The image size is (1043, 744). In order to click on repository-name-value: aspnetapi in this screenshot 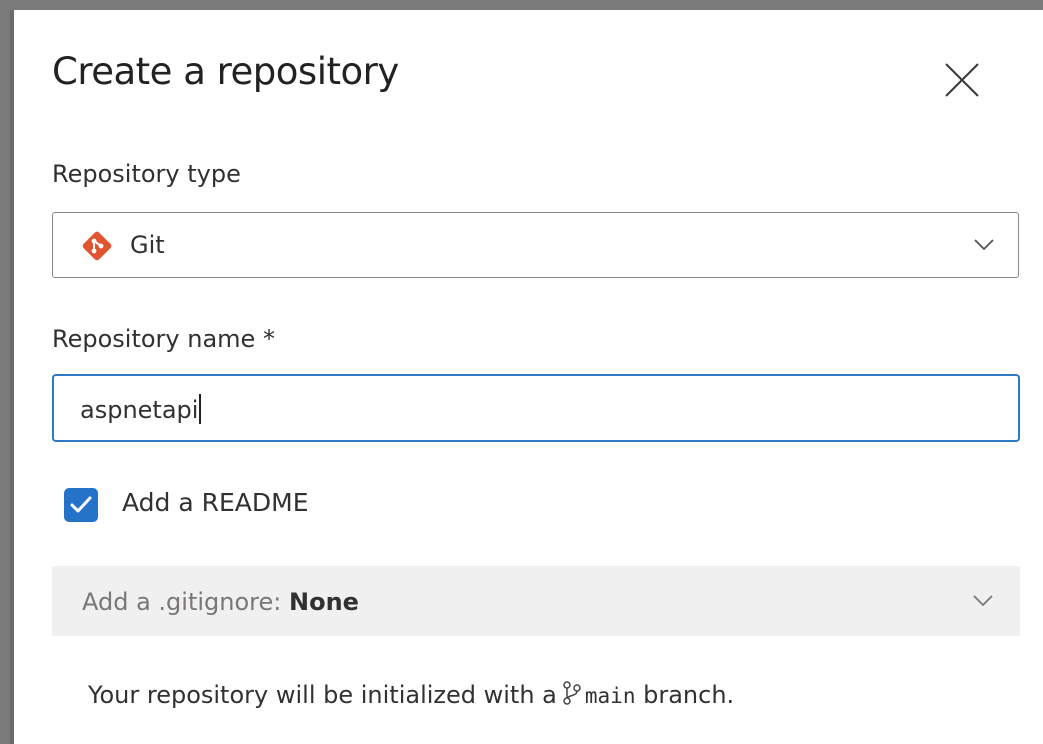, I will do `click(140, 409)`.